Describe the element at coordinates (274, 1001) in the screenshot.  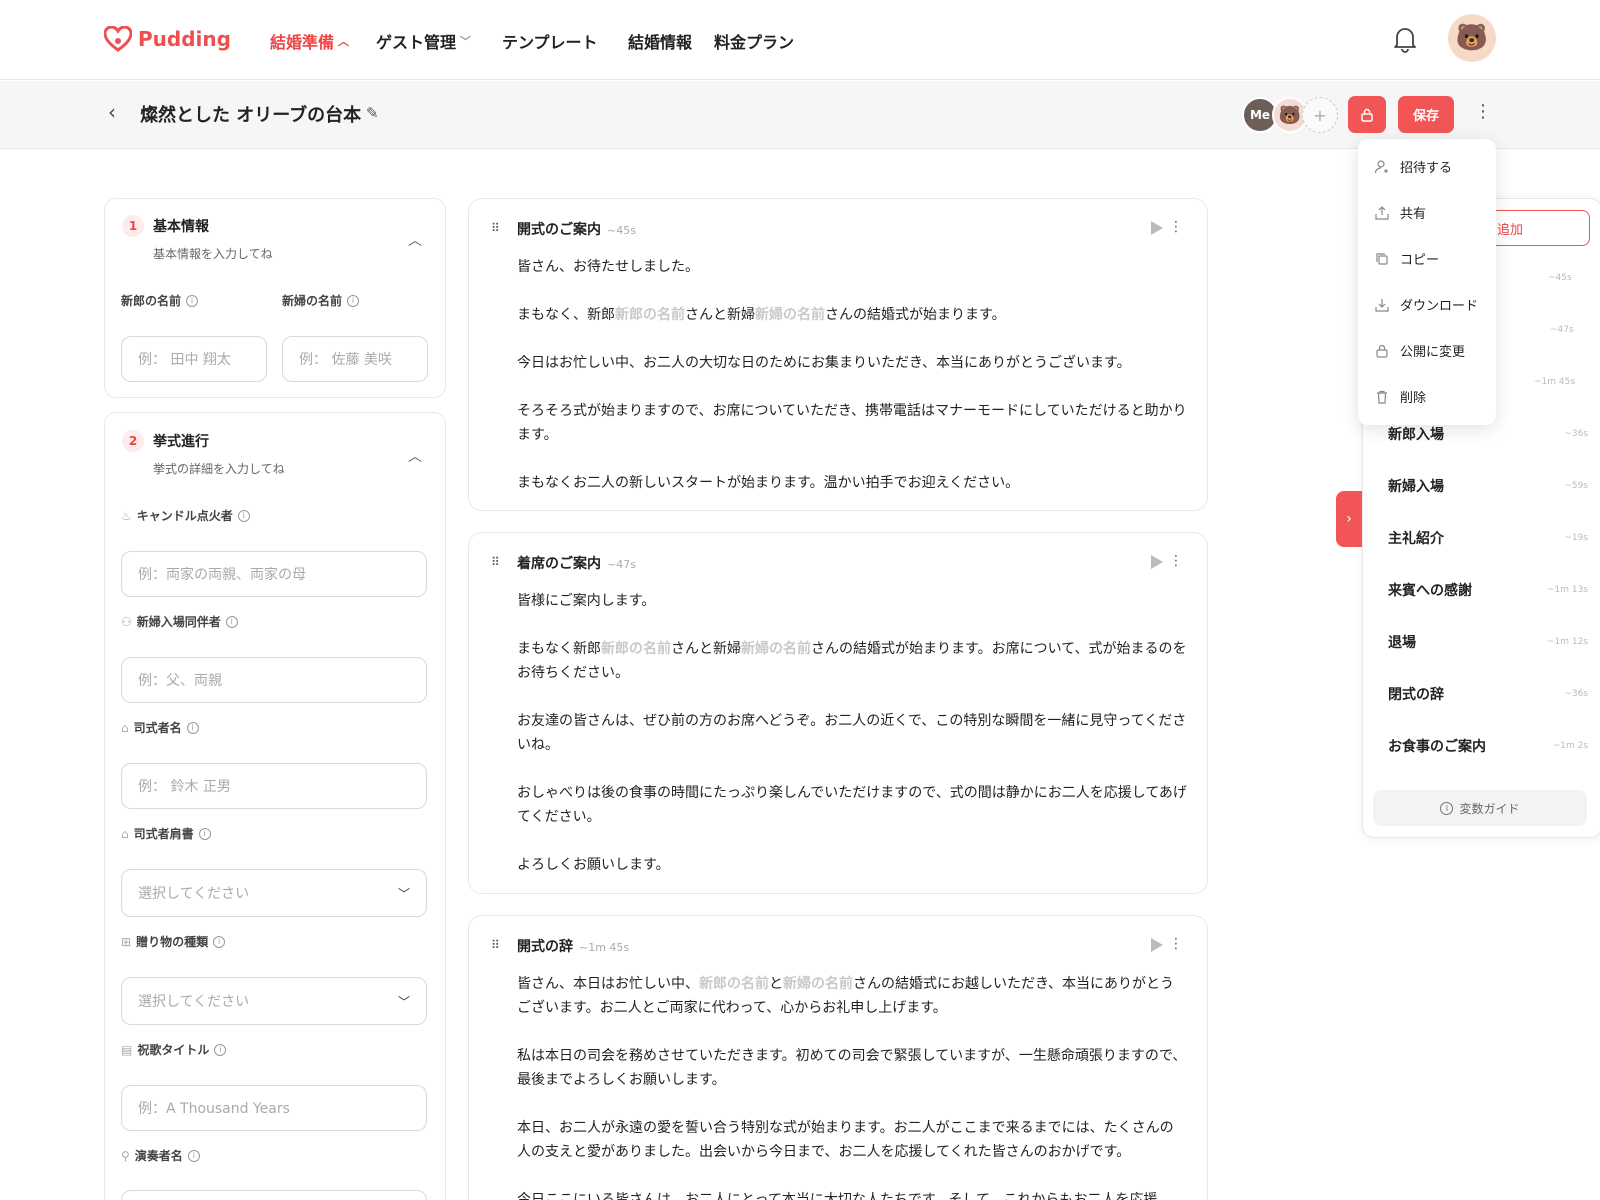
I see `gift-type-select: 選択してください ﹀` at that location.